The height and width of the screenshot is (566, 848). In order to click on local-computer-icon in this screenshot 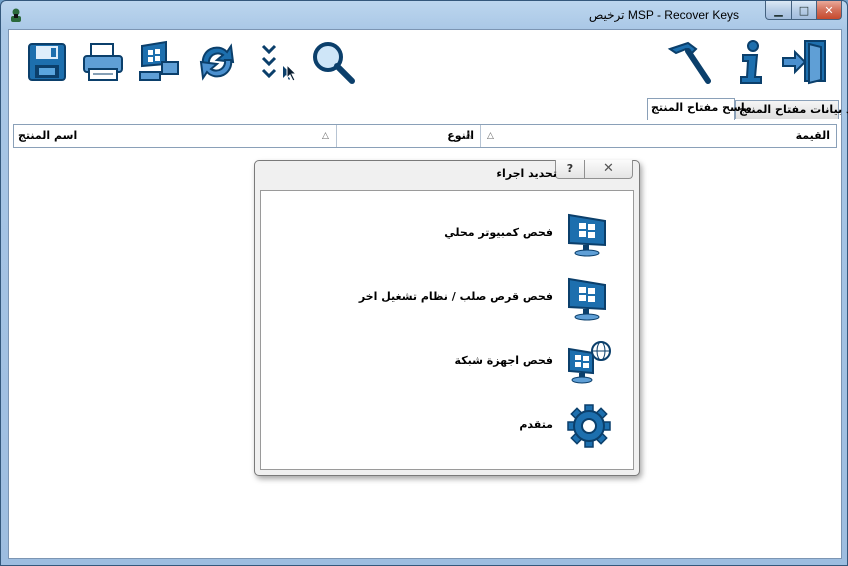, I will do `click(587, 235)`.